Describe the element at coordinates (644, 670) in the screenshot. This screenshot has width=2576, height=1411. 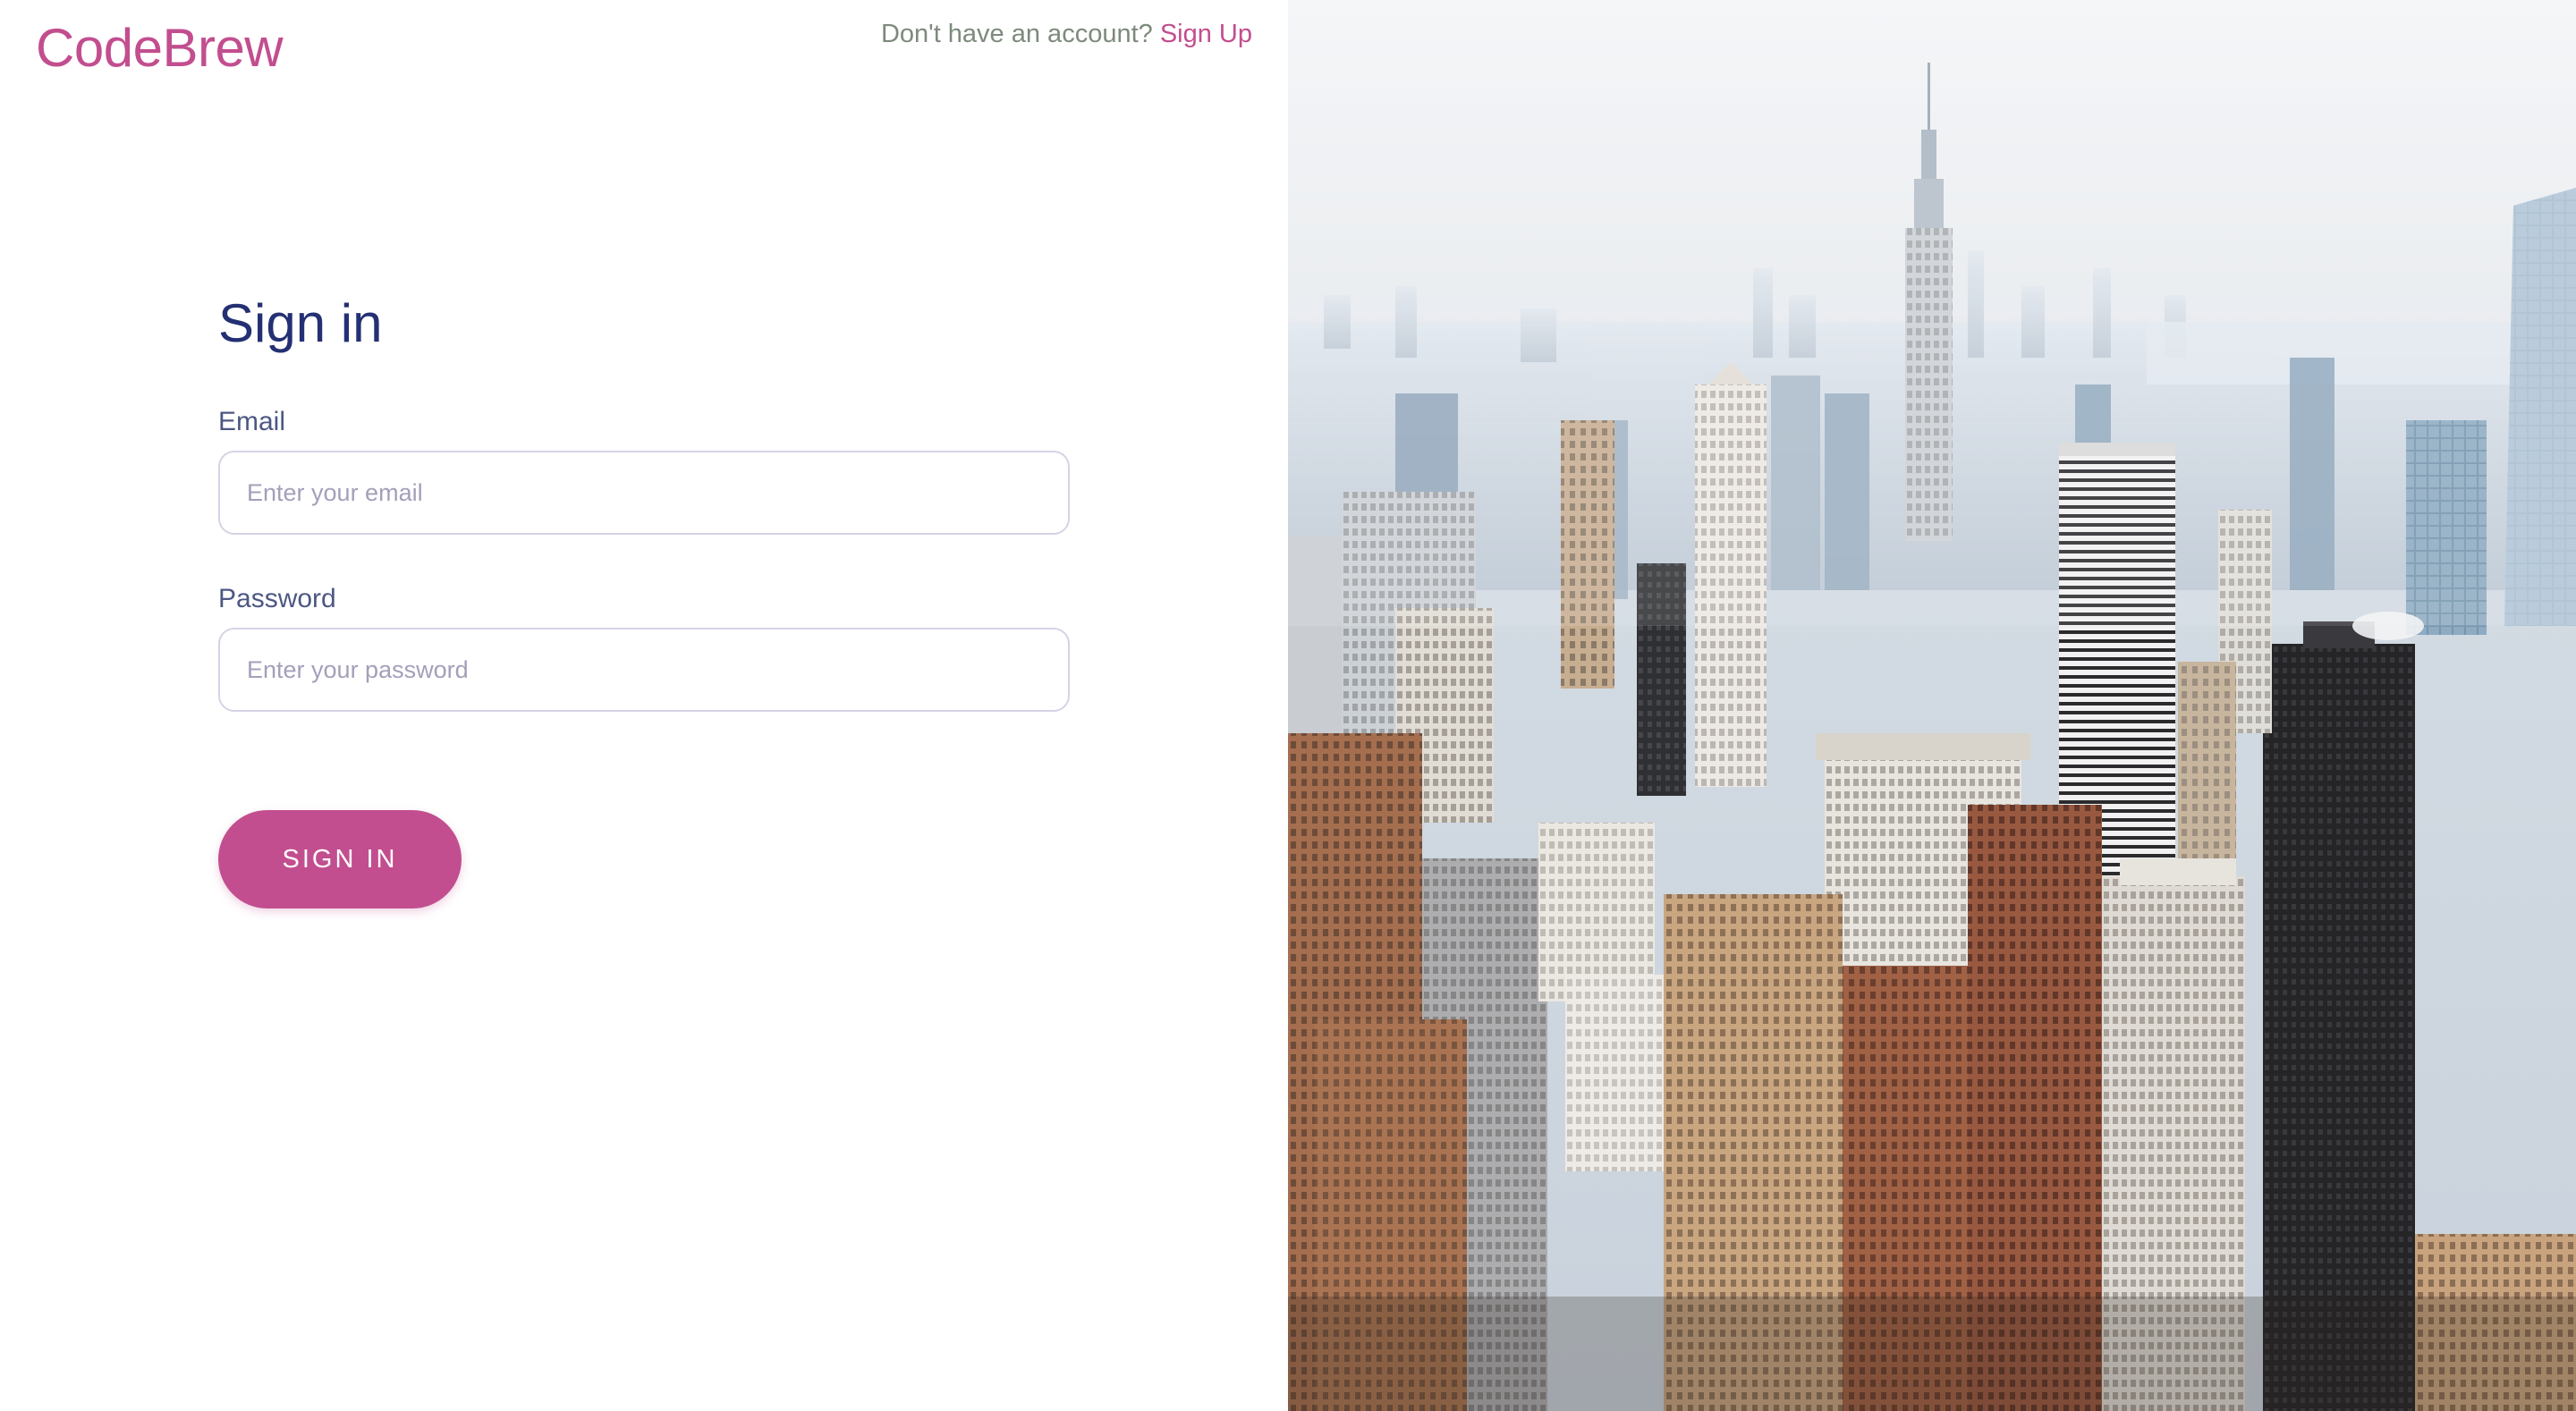
I see `password-field` at that location.